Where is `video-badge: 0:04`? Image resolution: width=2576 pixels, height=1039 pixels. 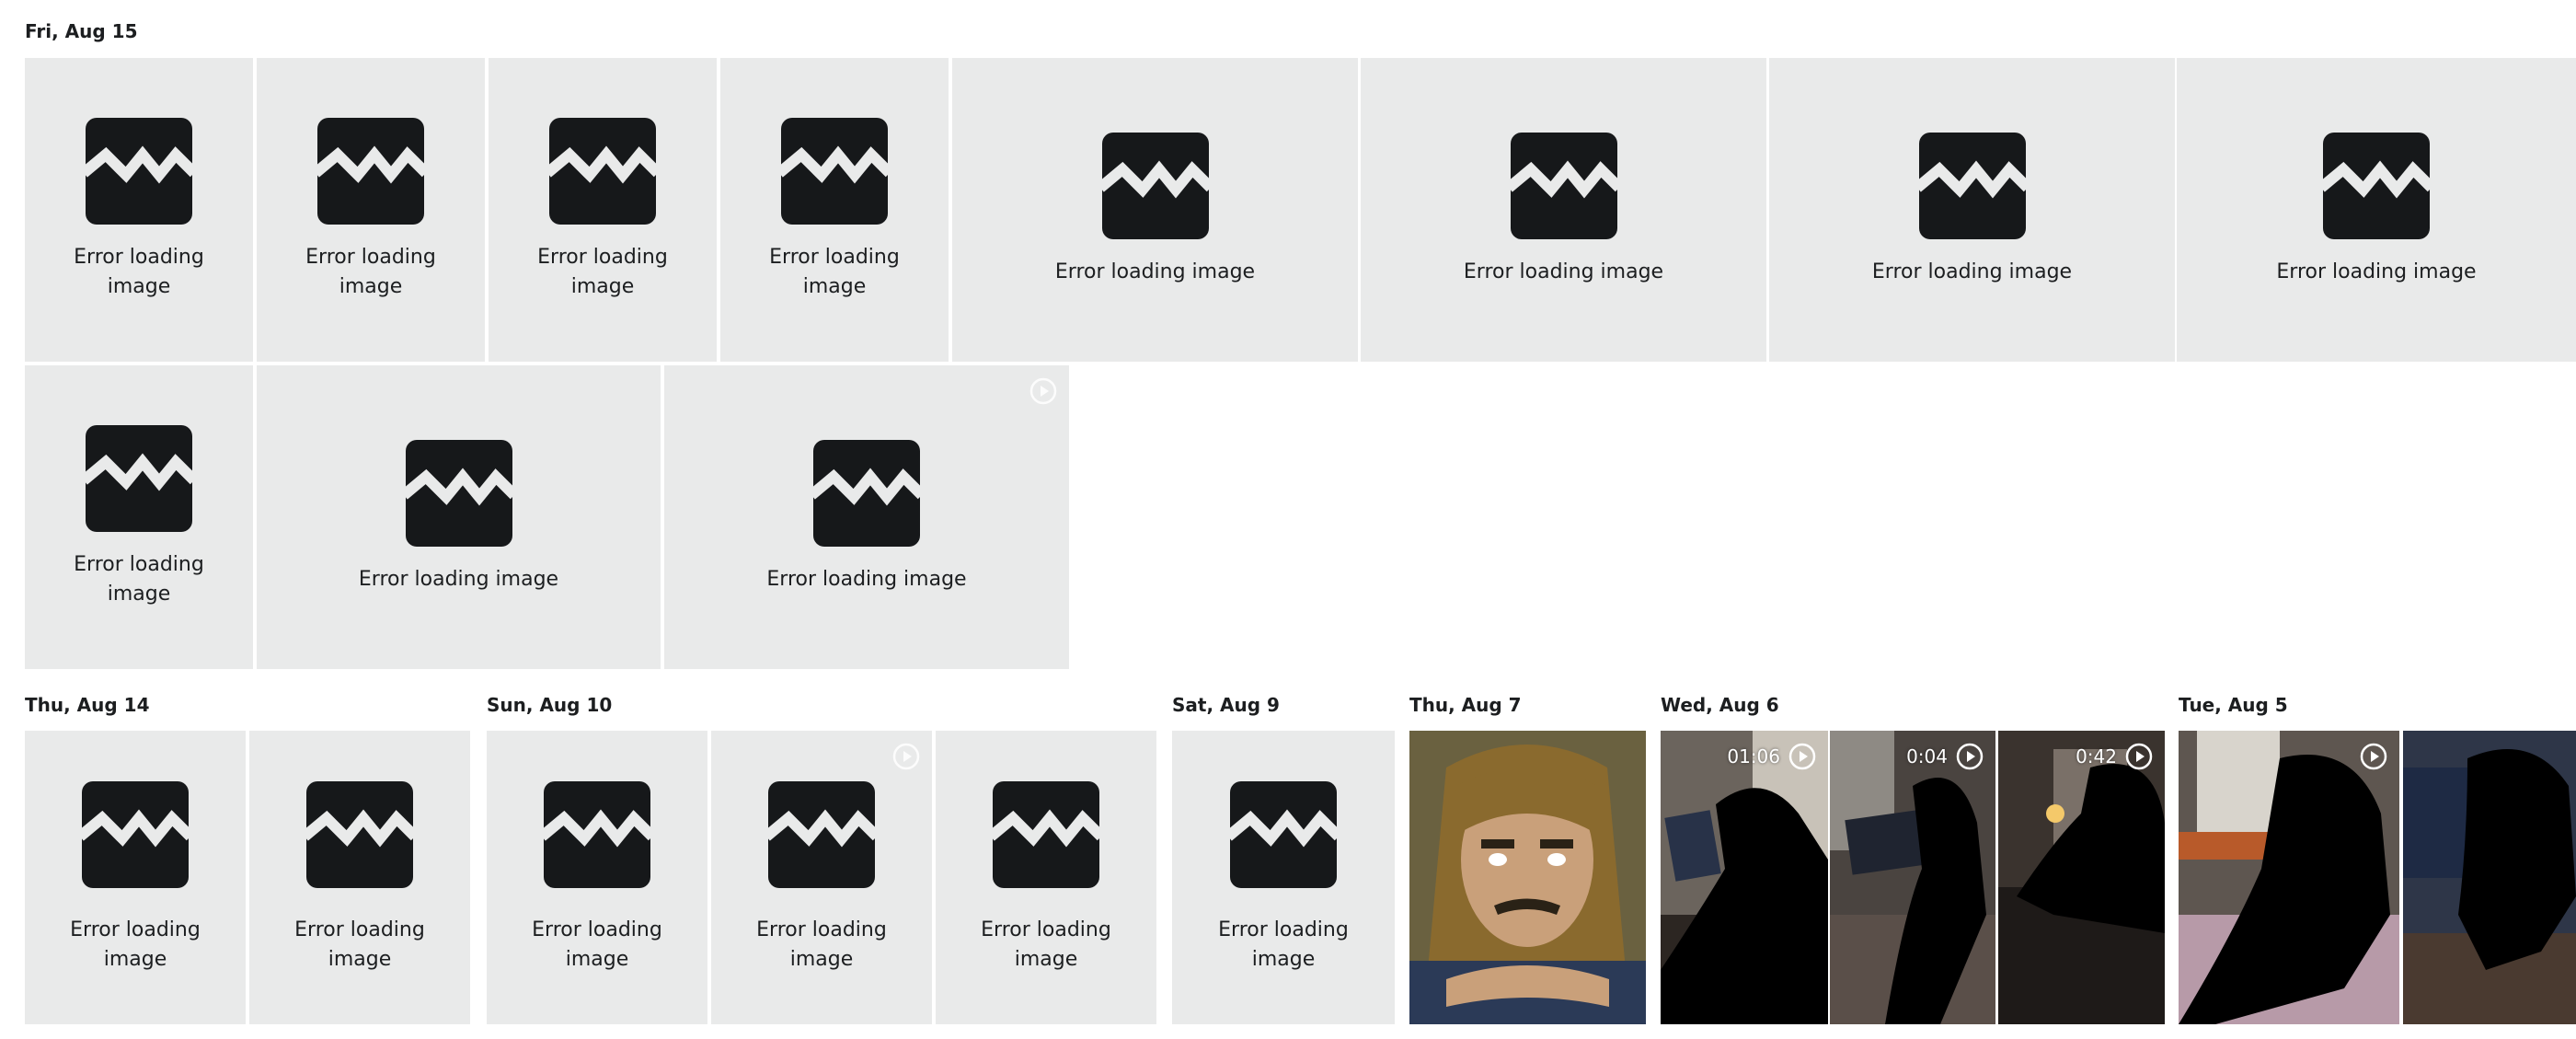 video-badge: 0:04 is located at coordinates (1945, 756).